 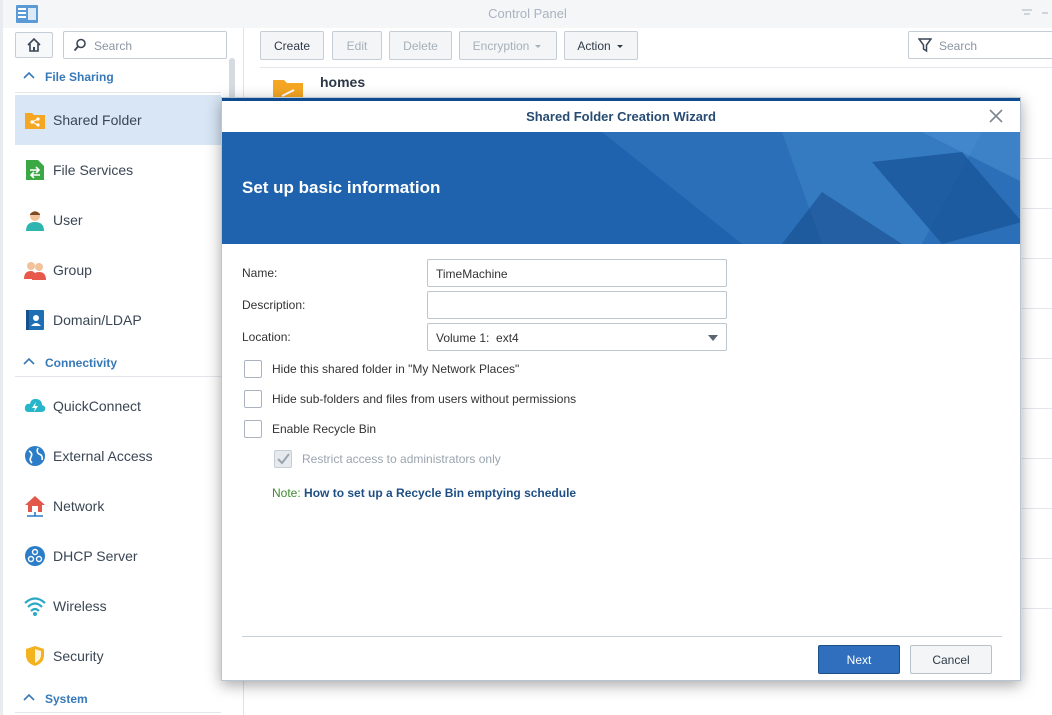 What do you see at coordinates (113, 46) in the screenshot?
I see `sidebar-search-placeholder: Search` at bounding box center [113, 46].